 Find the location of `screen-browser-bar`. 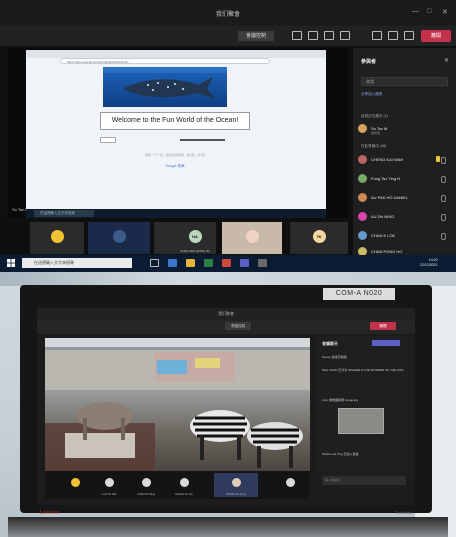

screen-browser-bar is located at coordinates (177, 342).